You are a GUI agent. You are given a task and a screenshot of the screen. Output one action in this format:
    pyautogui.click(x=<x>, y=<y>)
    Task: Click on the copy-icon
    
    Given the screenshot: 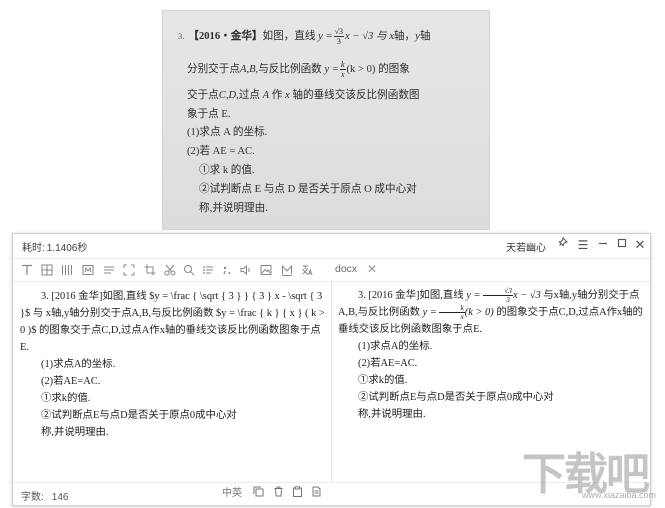 What is the action you would take?
    pyautogui.click(x=258, y=493)
    